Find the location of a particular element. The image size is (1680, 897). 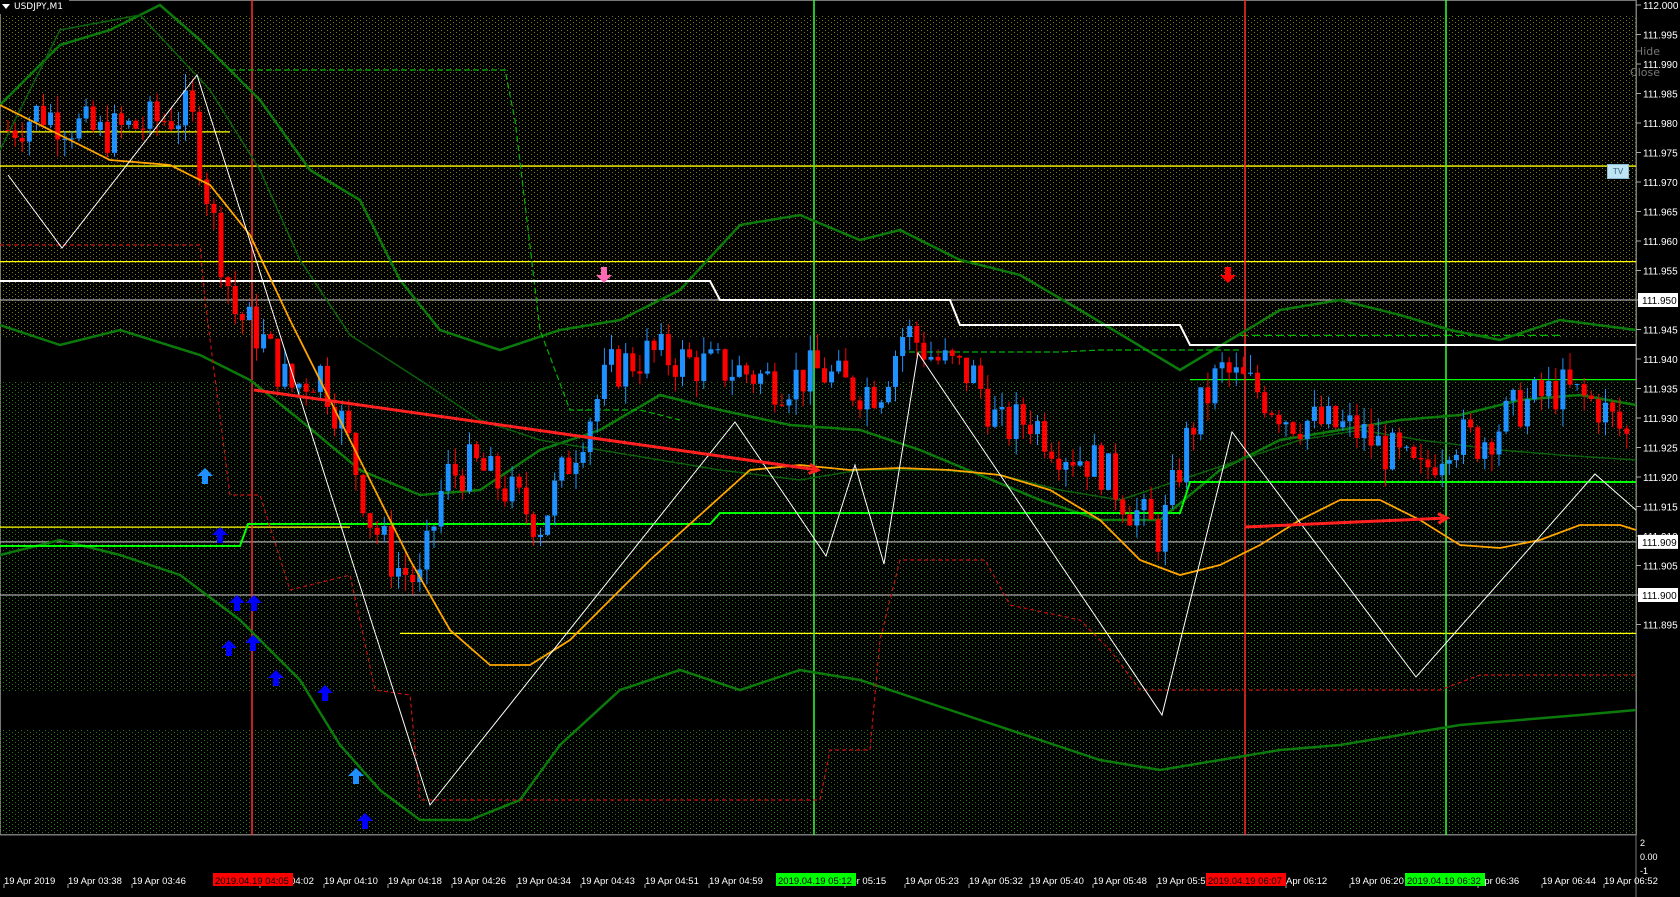

tv-badge: TV is located at coordinates (1618, 171).